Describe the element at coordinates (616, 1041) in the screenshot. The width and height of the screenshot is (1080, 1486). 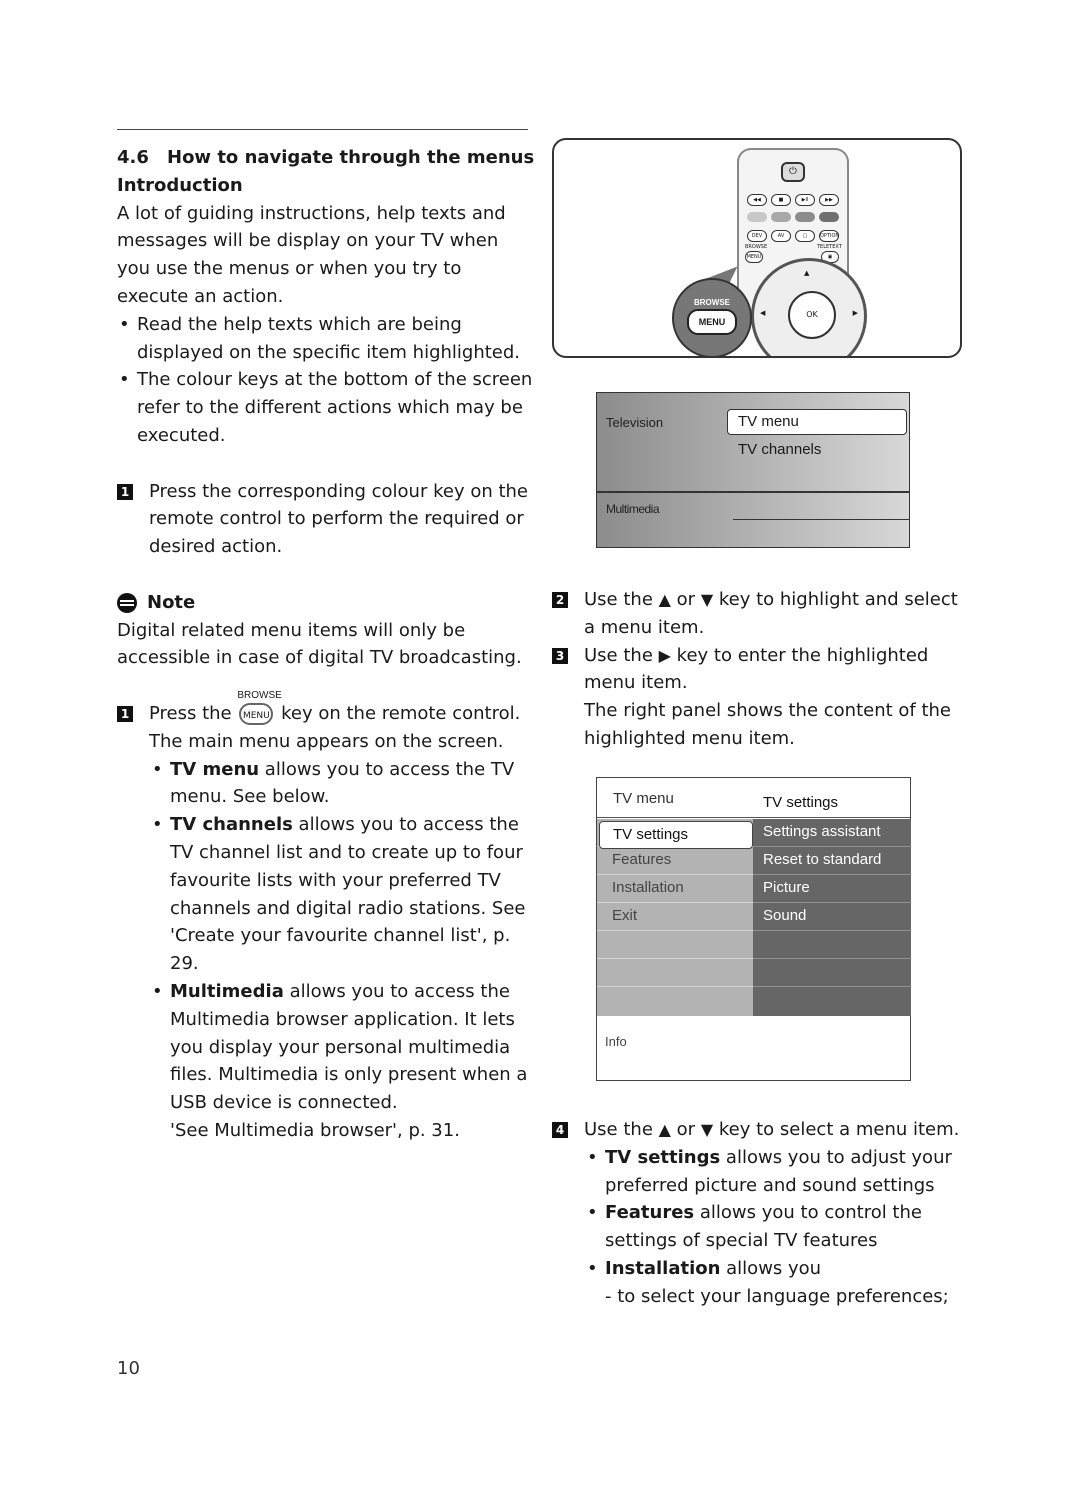
I see `info-area: Info` at that location.